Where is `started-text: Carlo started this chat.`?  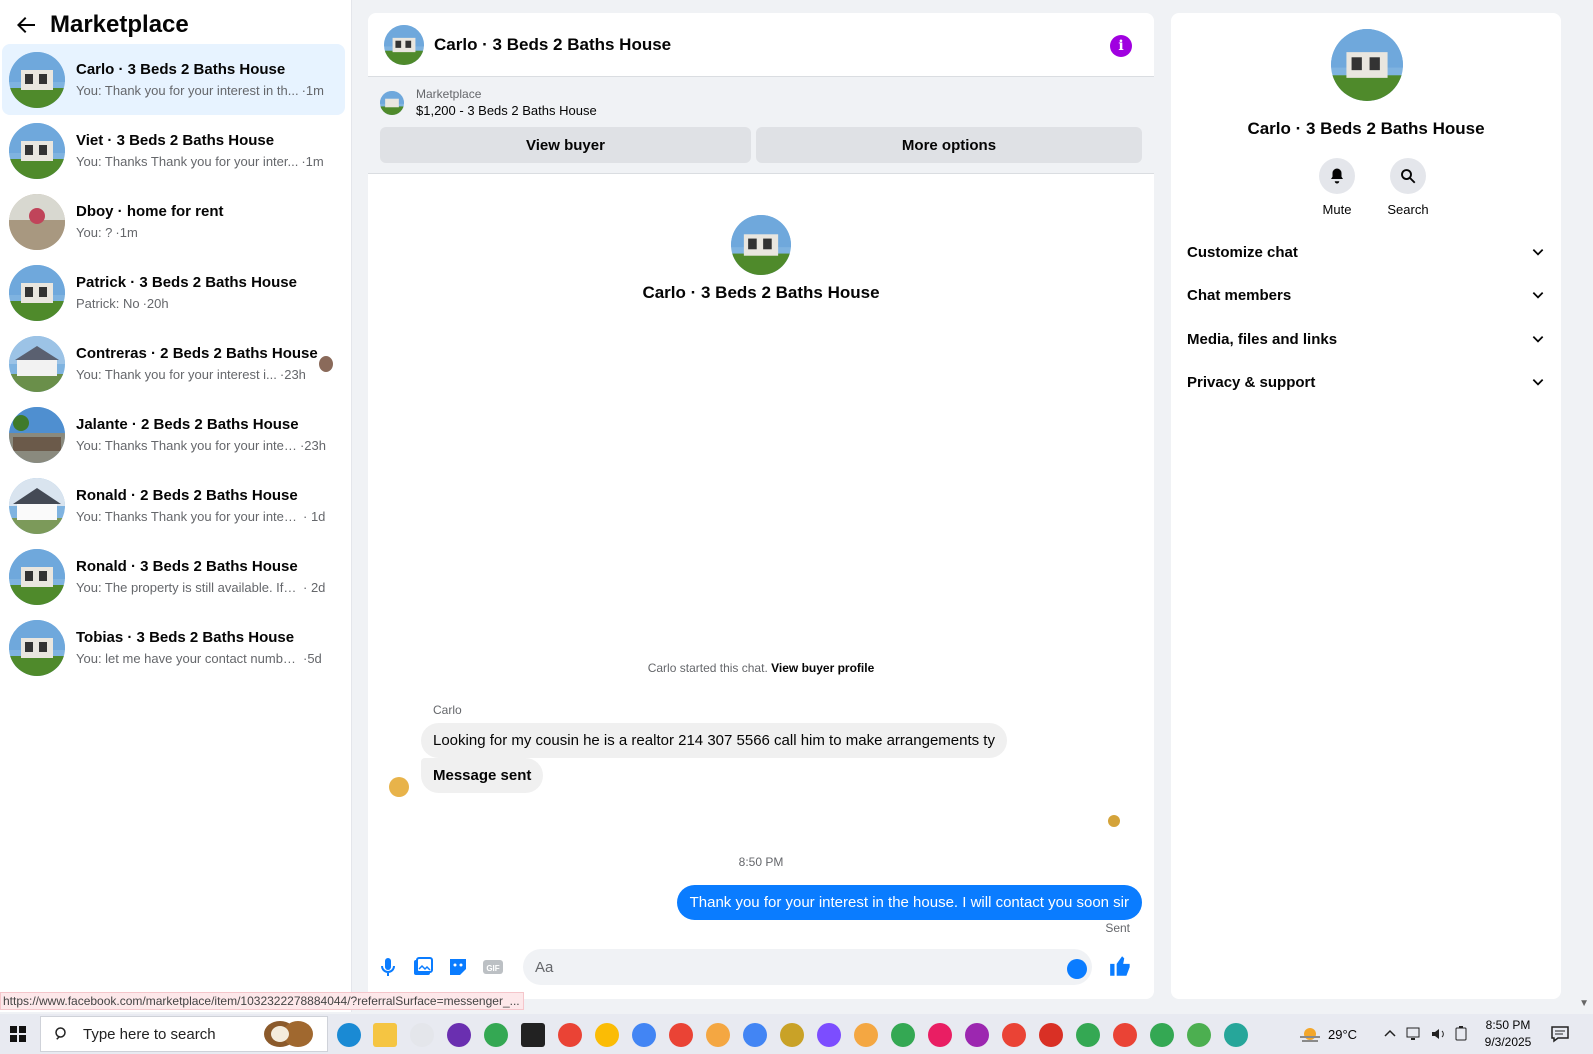 started-text: Carlo started this chat. is located at coordinates (707, 668).